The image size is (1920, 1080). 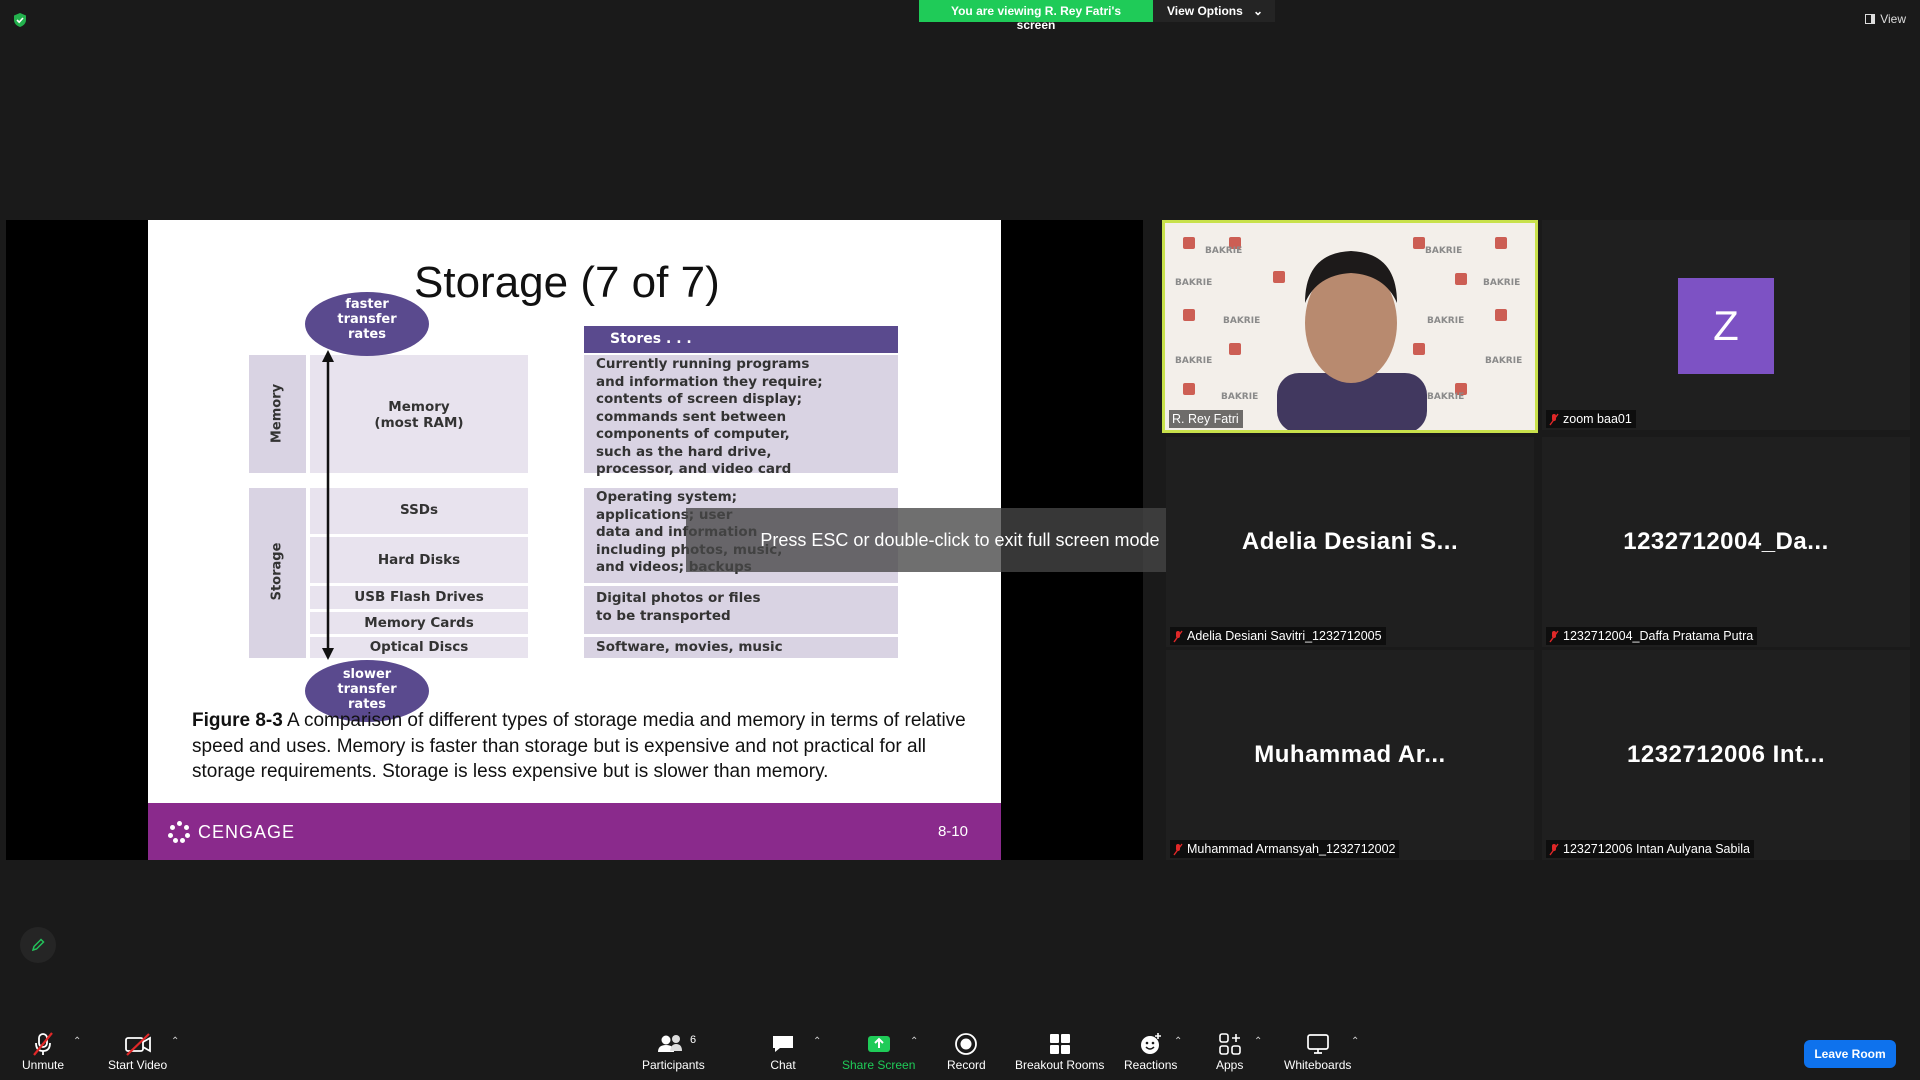 I want to click on view-layout-label: View, so click(x=1893, y=19).